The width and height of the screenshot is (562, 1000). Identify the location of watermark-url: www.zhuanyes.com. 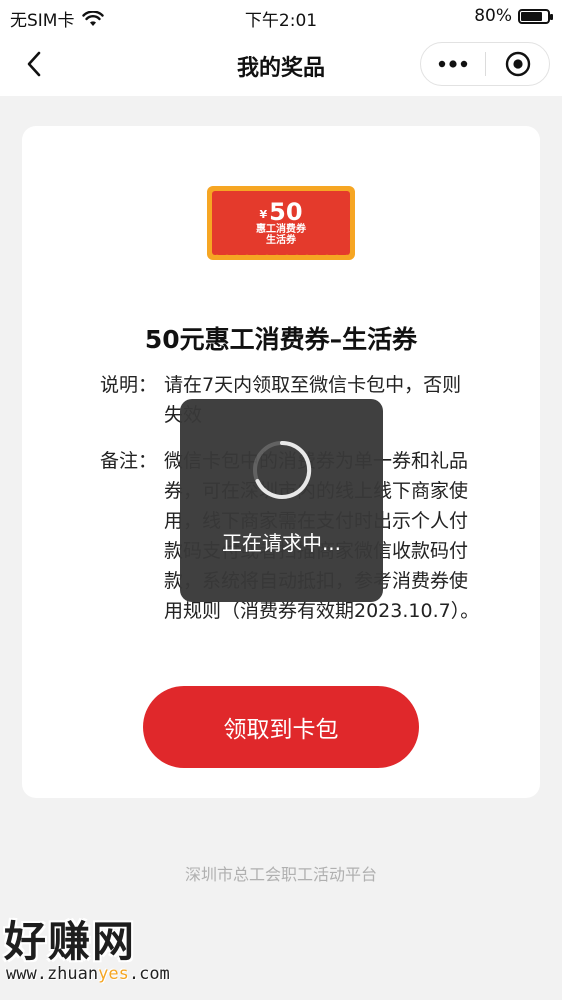
(88, 974).